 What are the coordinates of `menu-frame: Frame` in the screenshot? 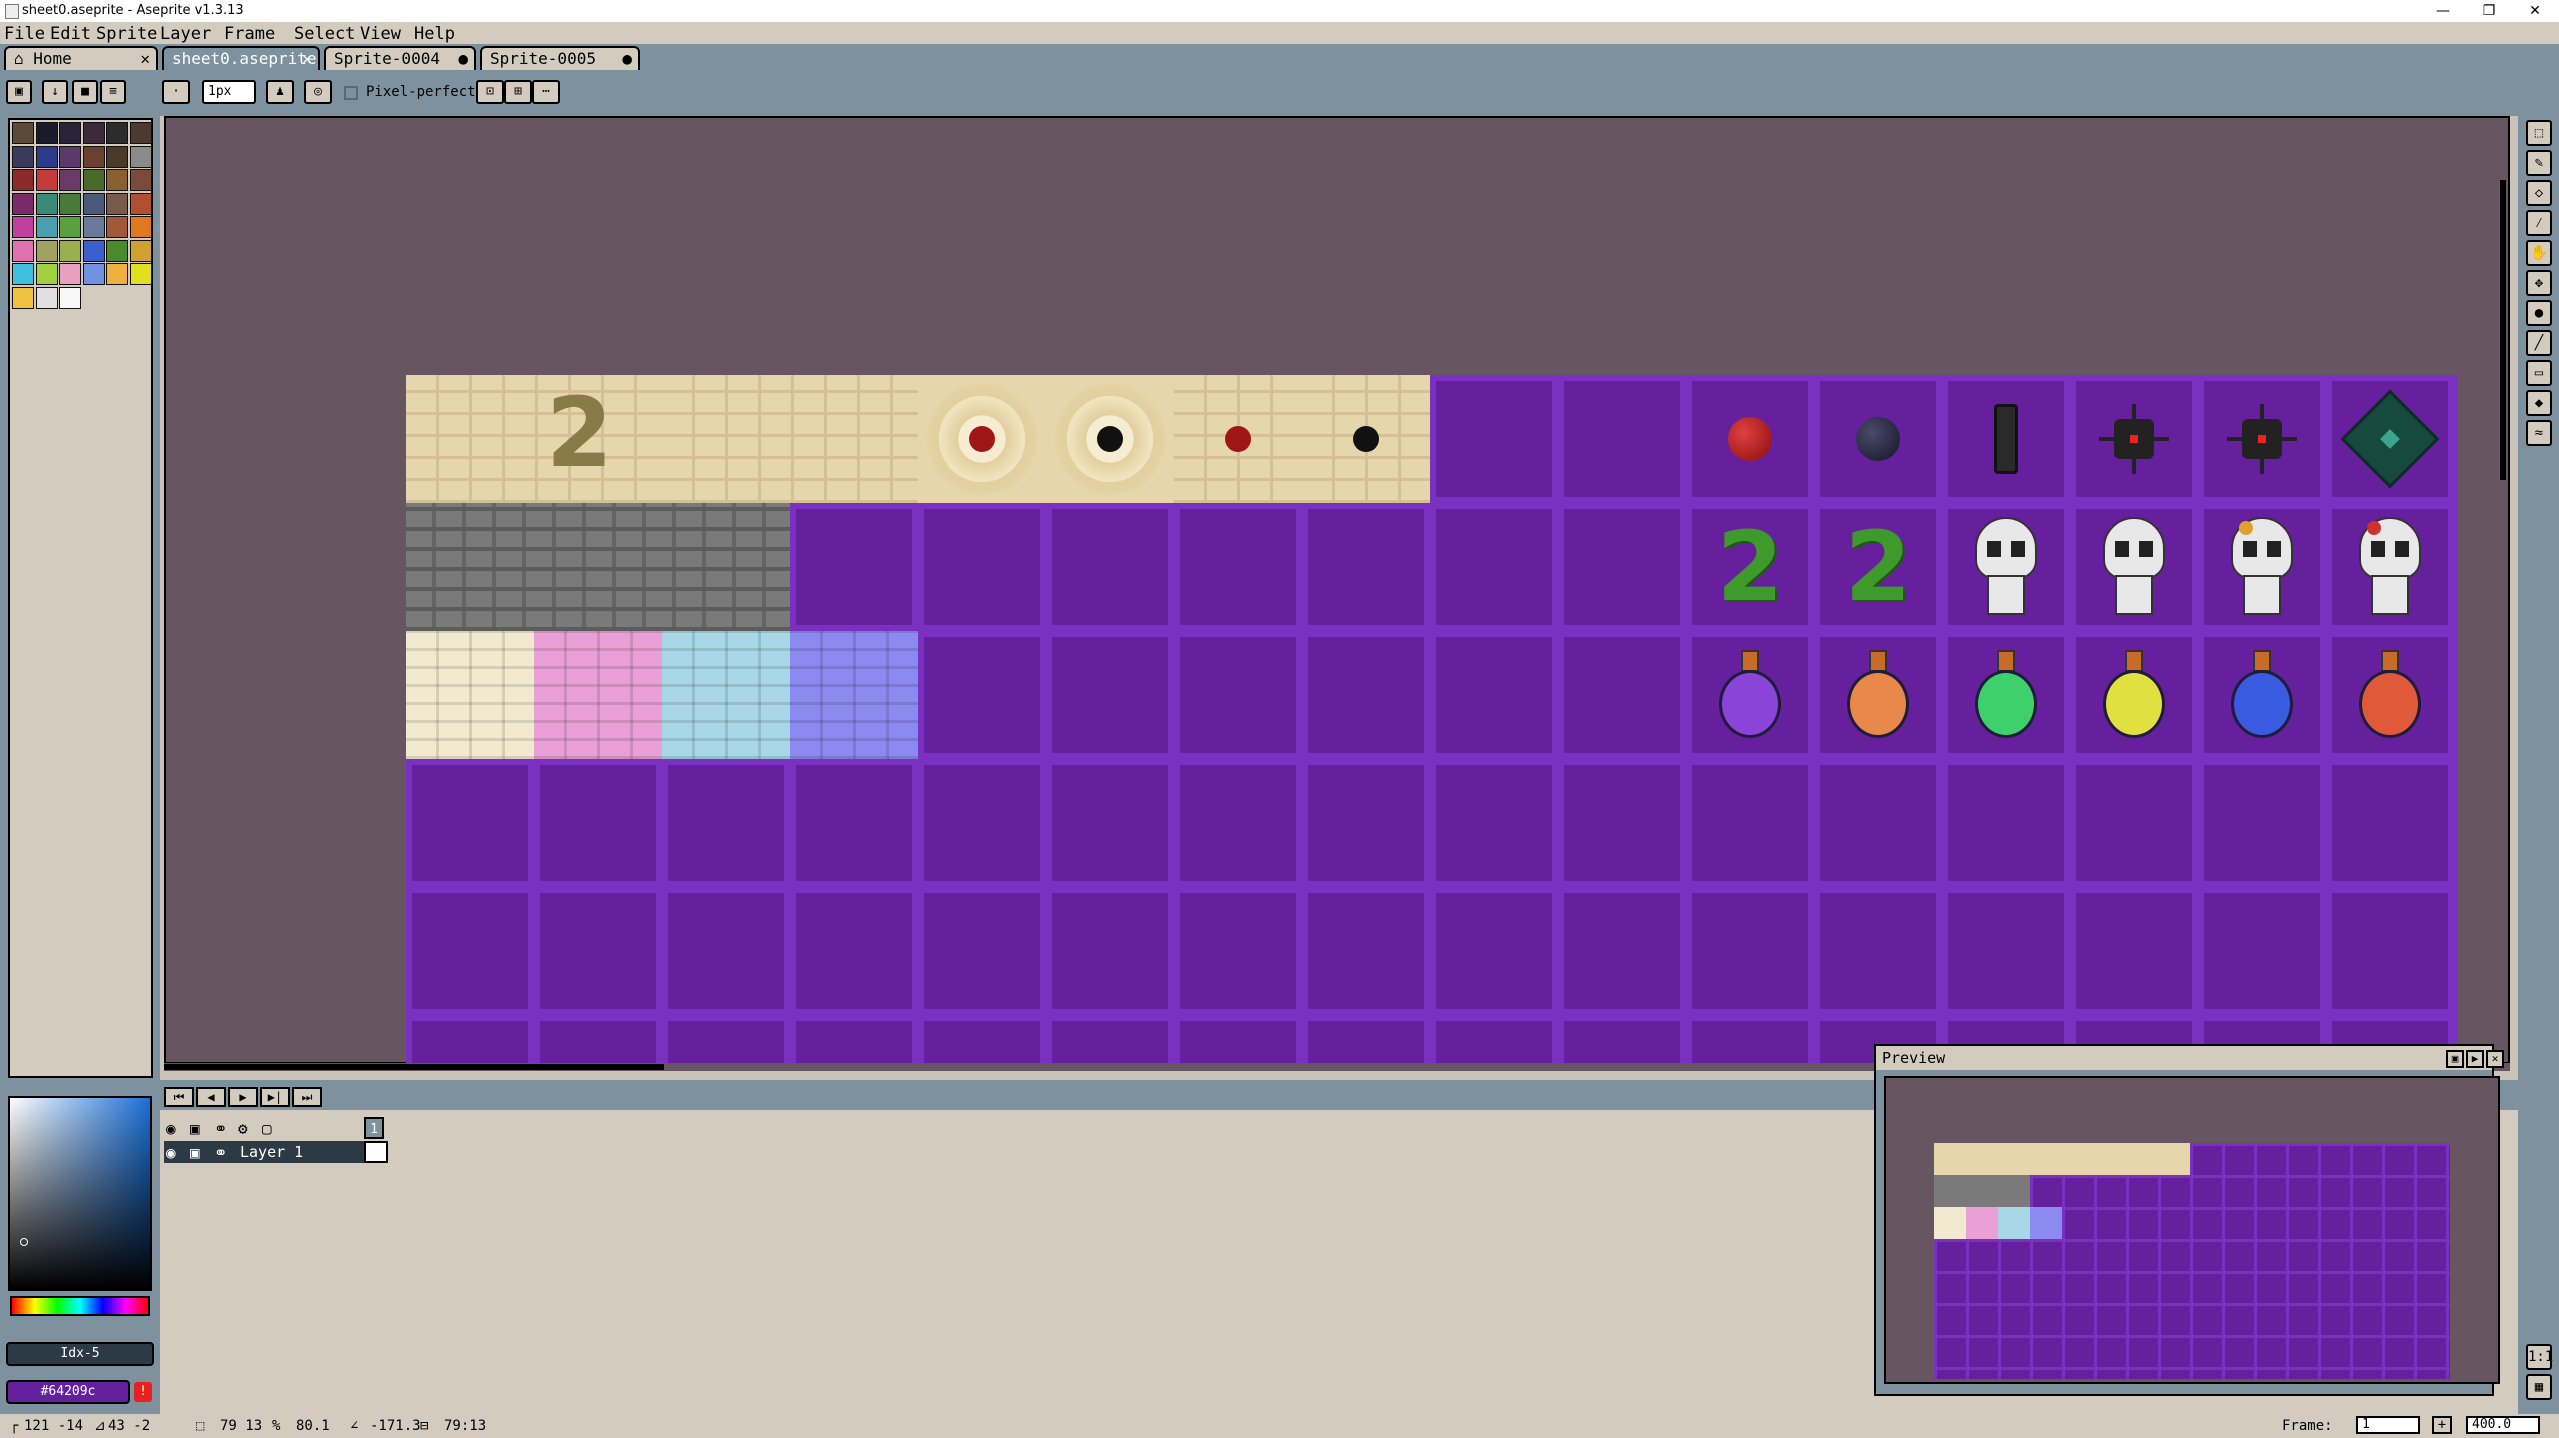 It's located at (249, 34).